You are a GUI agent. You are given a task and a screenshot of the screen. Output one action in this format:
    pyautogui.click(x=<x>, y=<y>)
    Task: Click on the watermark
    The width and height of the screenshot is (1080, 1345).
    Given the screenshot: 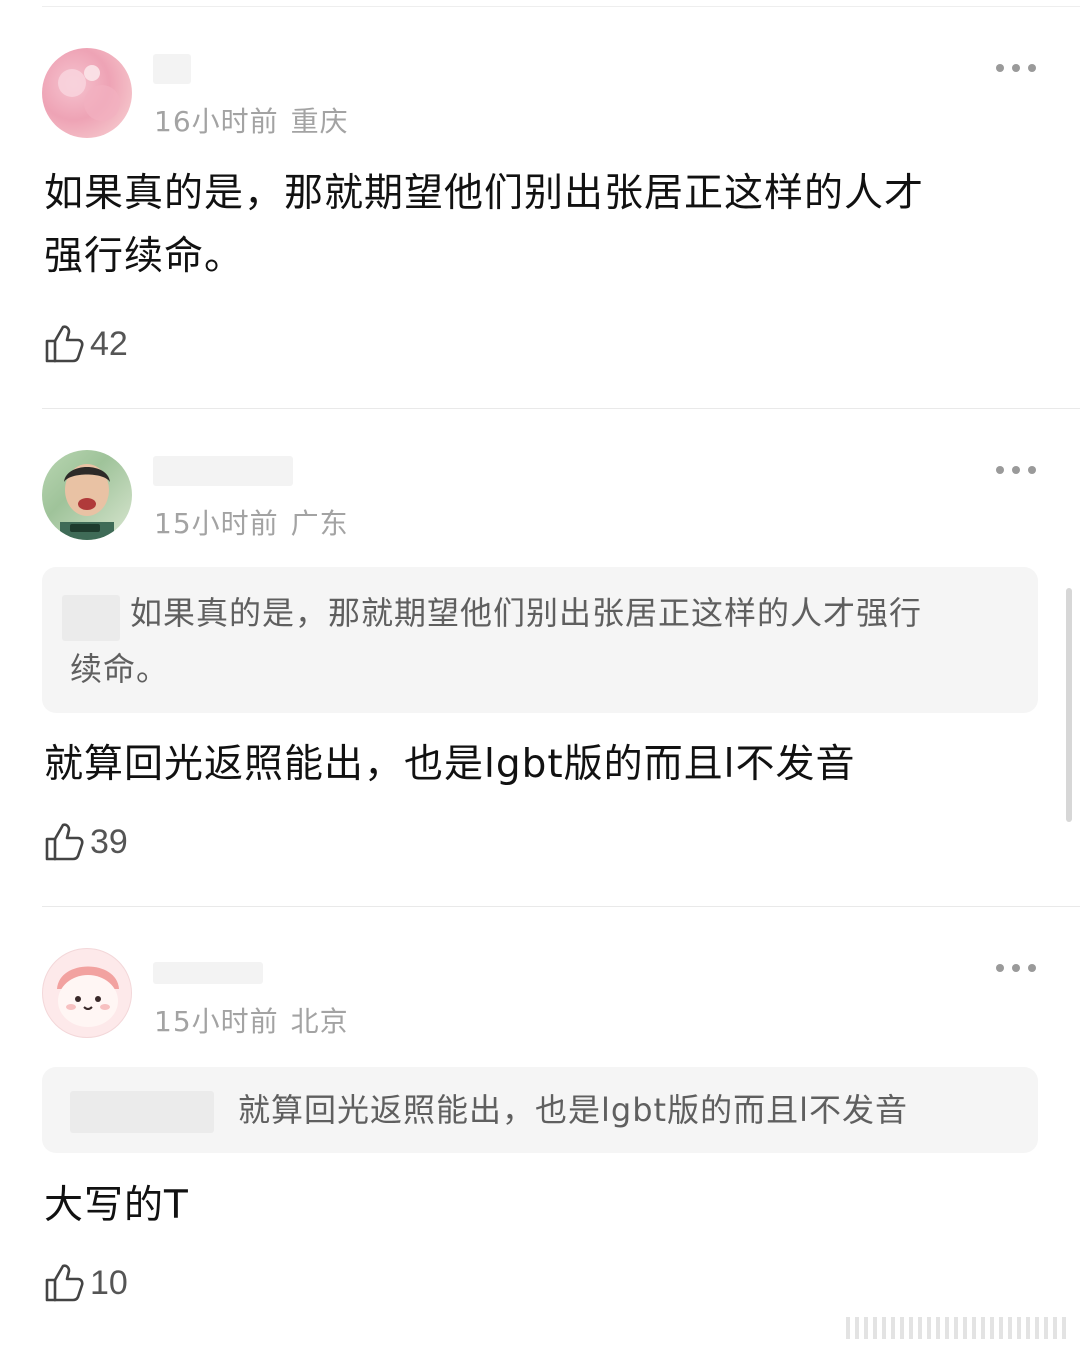 What is the action you would take?
    pyautogui.click(x=956, y=1328)
    